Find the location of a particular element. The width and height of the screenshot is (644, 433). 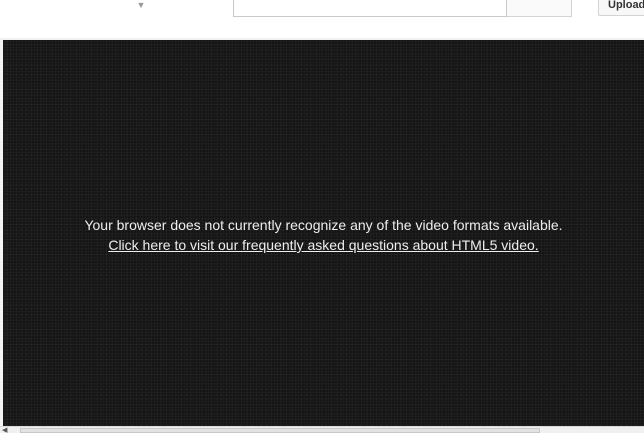

search-button is located at coordinates (539, 8).